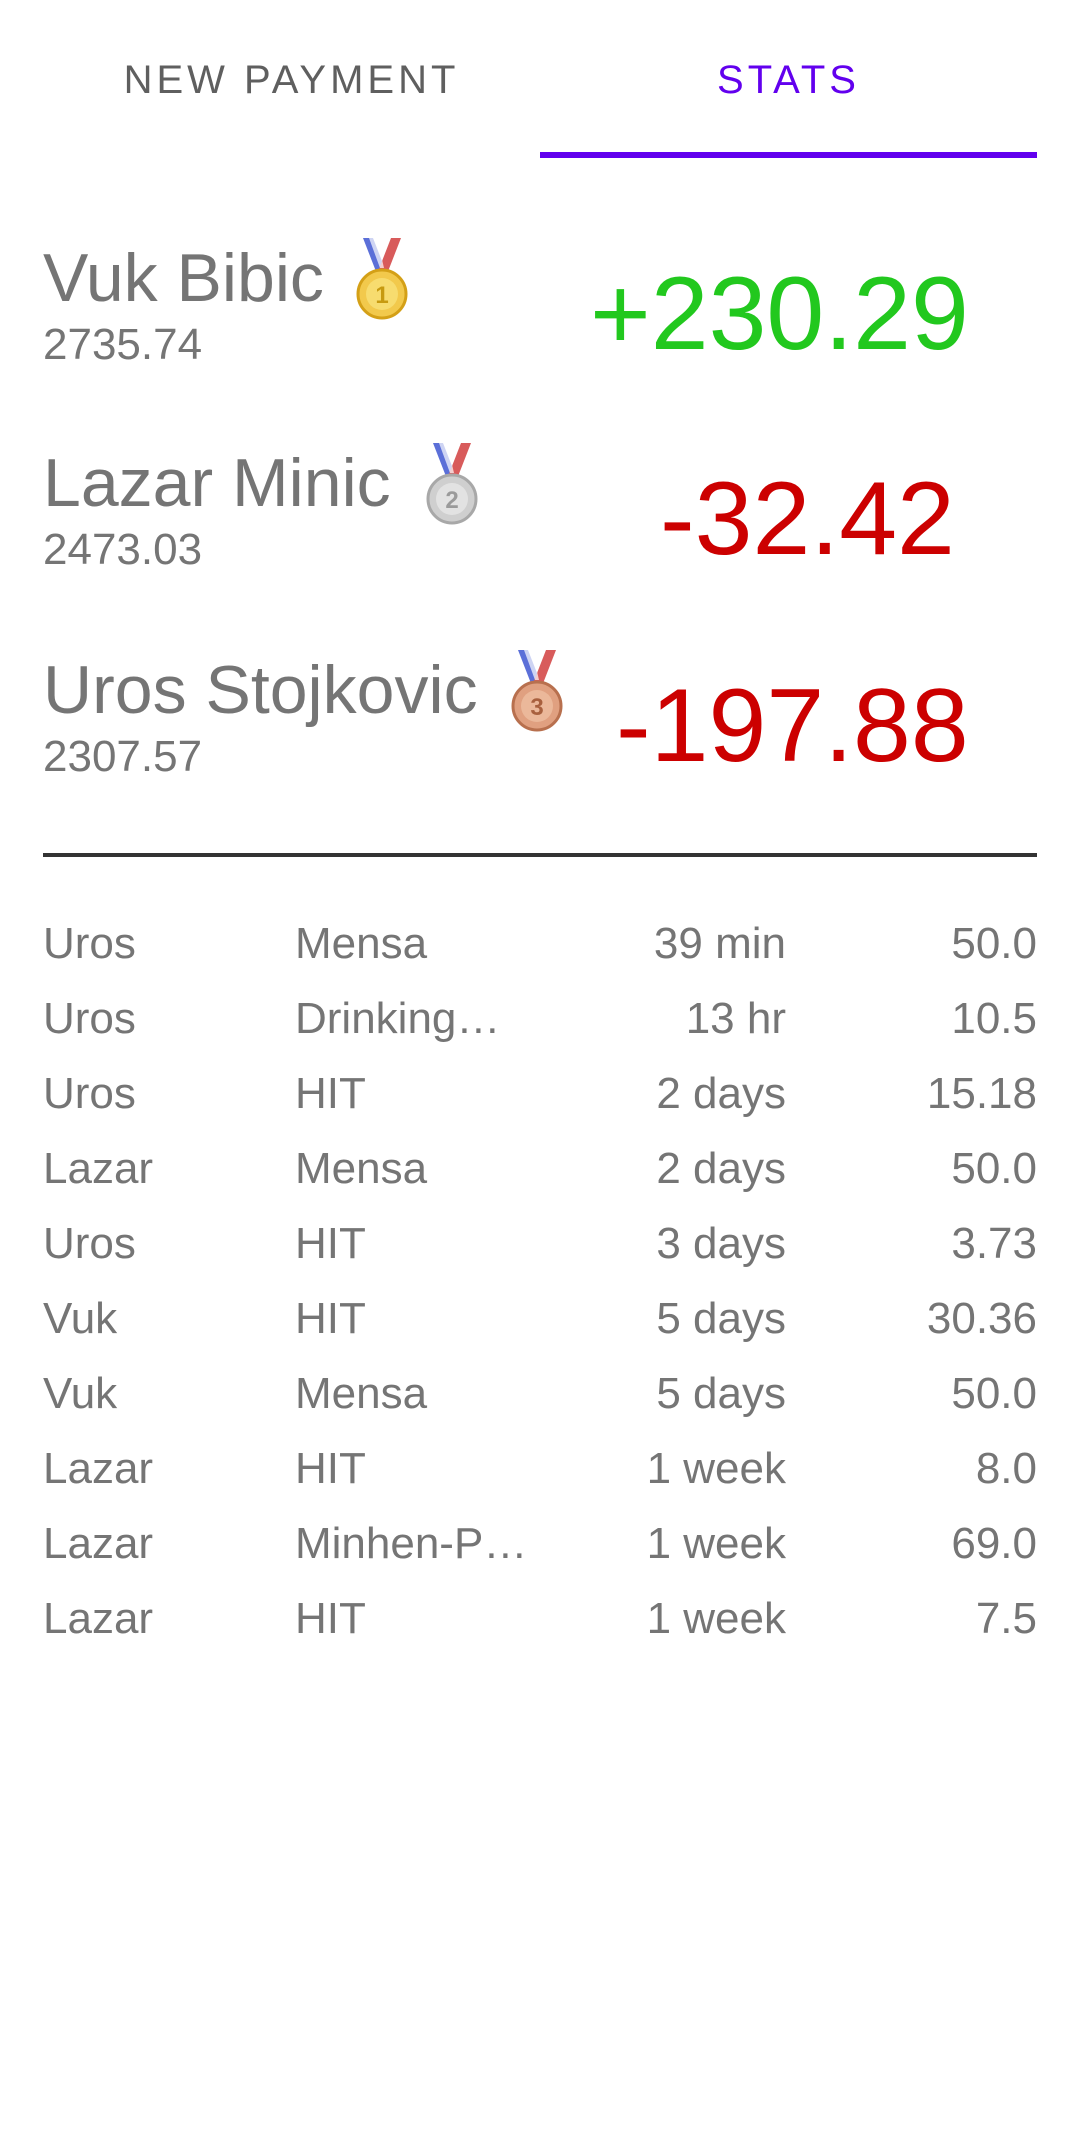  What do you see at coordinates (1006, 1618) in the screenshot?
I see `payment-amount: 7.5` at bounding box center [1006, 1618].